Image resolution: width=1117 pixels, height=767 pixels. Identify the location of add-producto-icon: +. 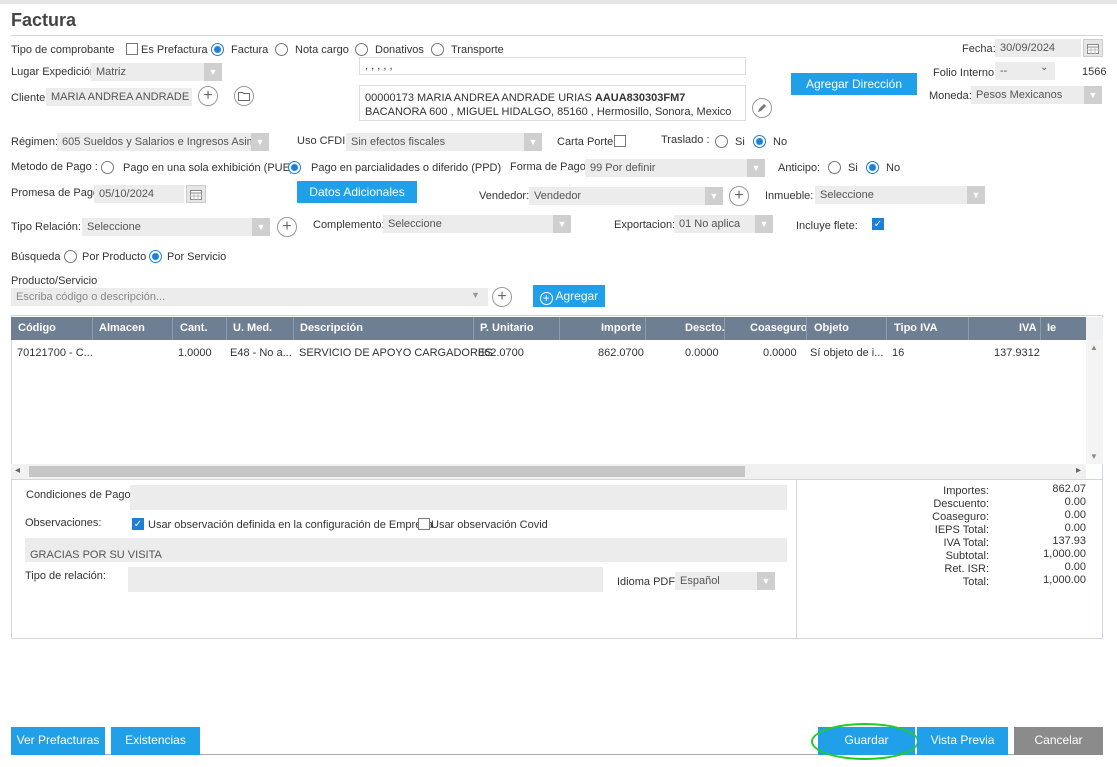
(502, 297).